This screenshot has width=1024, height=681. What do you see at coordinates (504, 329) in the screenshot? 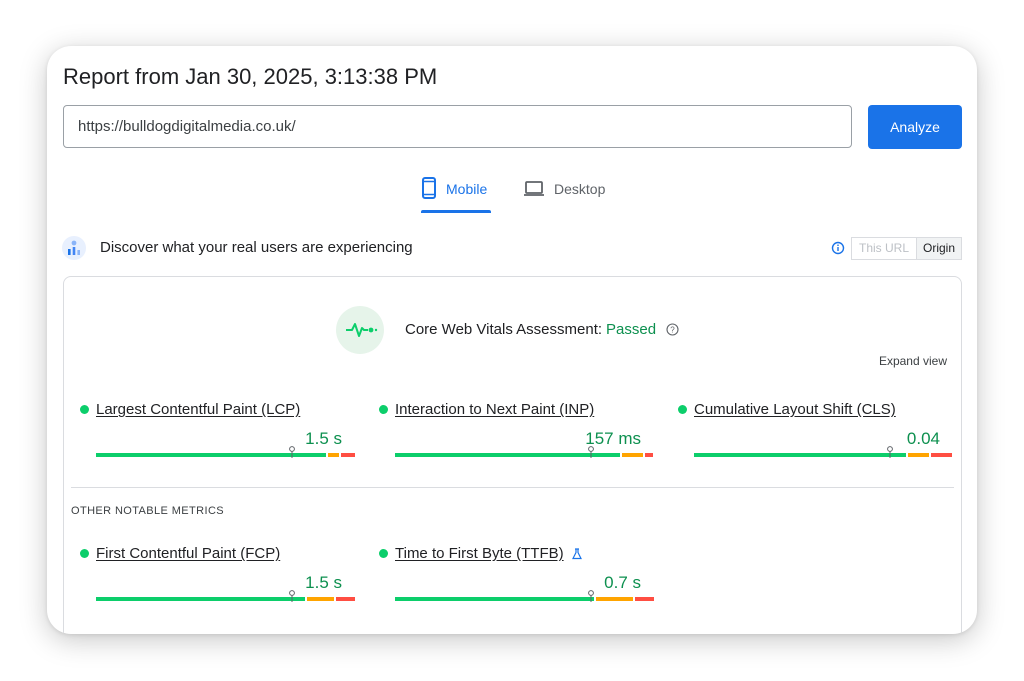
I see `cwv-assessment-label: Core Web Vitals Assessment:` at bounding box center [504, 329].